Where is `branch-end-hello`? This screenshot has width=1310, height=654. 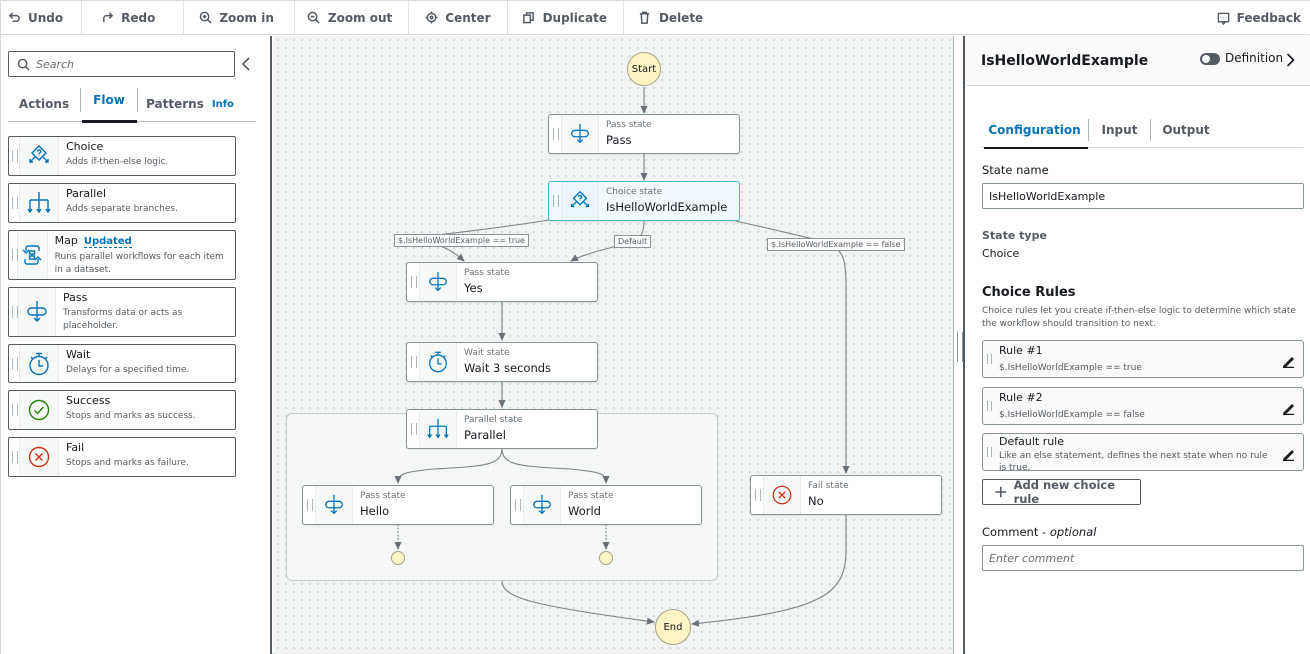 branch-end-hello is located at coordinates (398, 558).